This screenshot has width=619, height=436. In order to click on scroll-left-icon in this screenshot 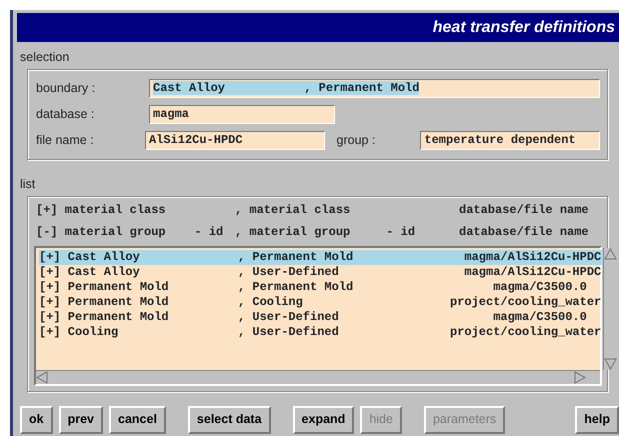, I will do `click(42, 377)`.